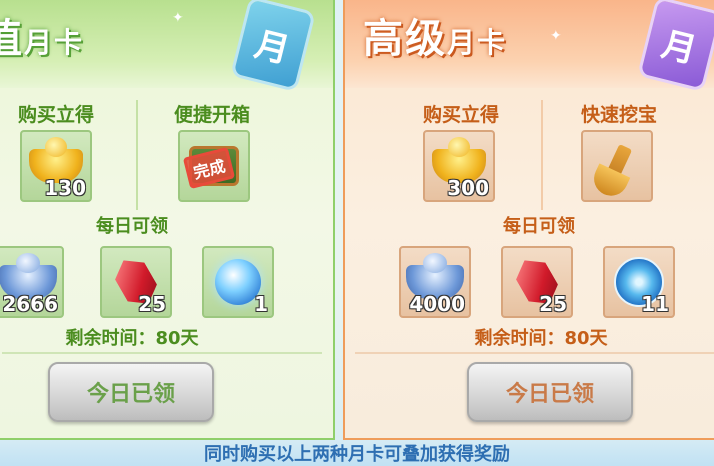 This screenshot has width=714, height=466. What do you see at coordinates (435, 282) in the screenshot?
I see `daily-item-tile: 4000` at bounding box center [435, 282].